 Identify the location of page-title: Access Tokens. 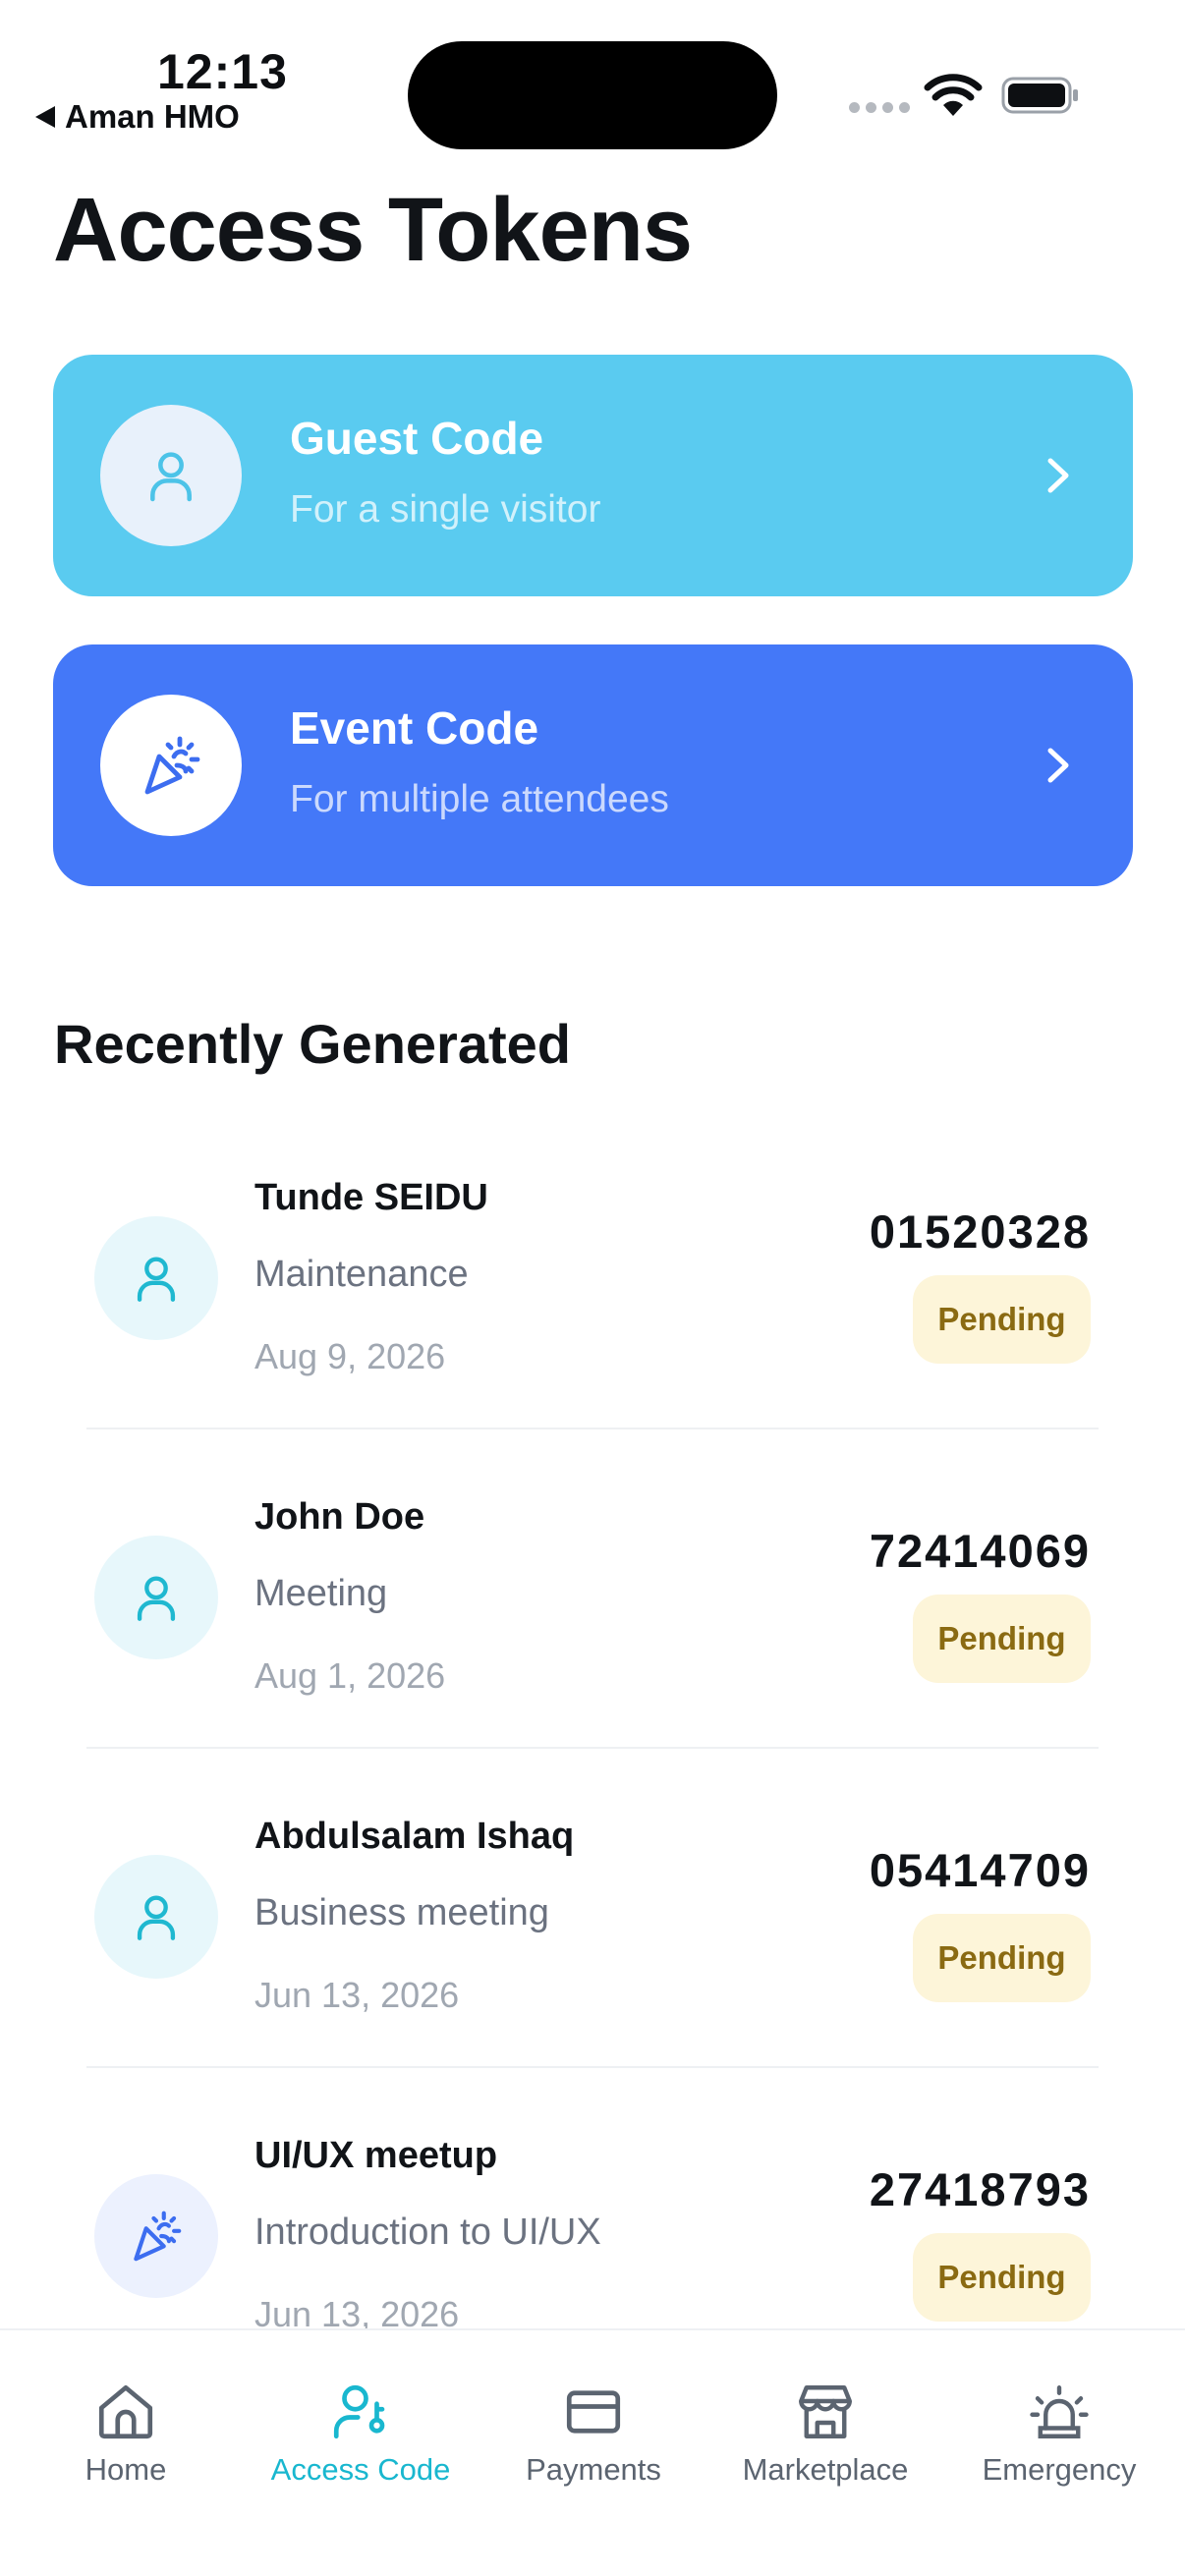
(373, 230).